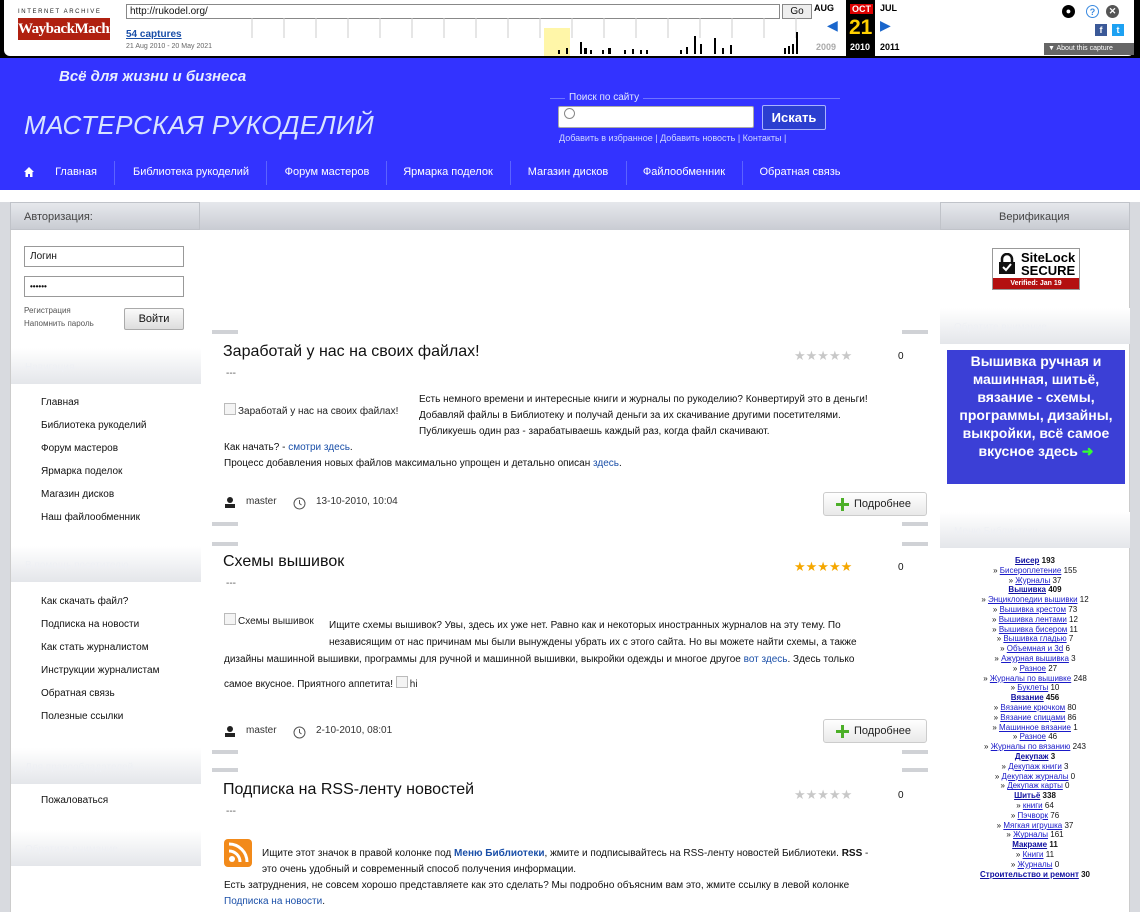 Image resolution: width=1140 pixels, height=912 pixels. I want to click on nav-item-feedback: Обратная связь, so click(800, 172).